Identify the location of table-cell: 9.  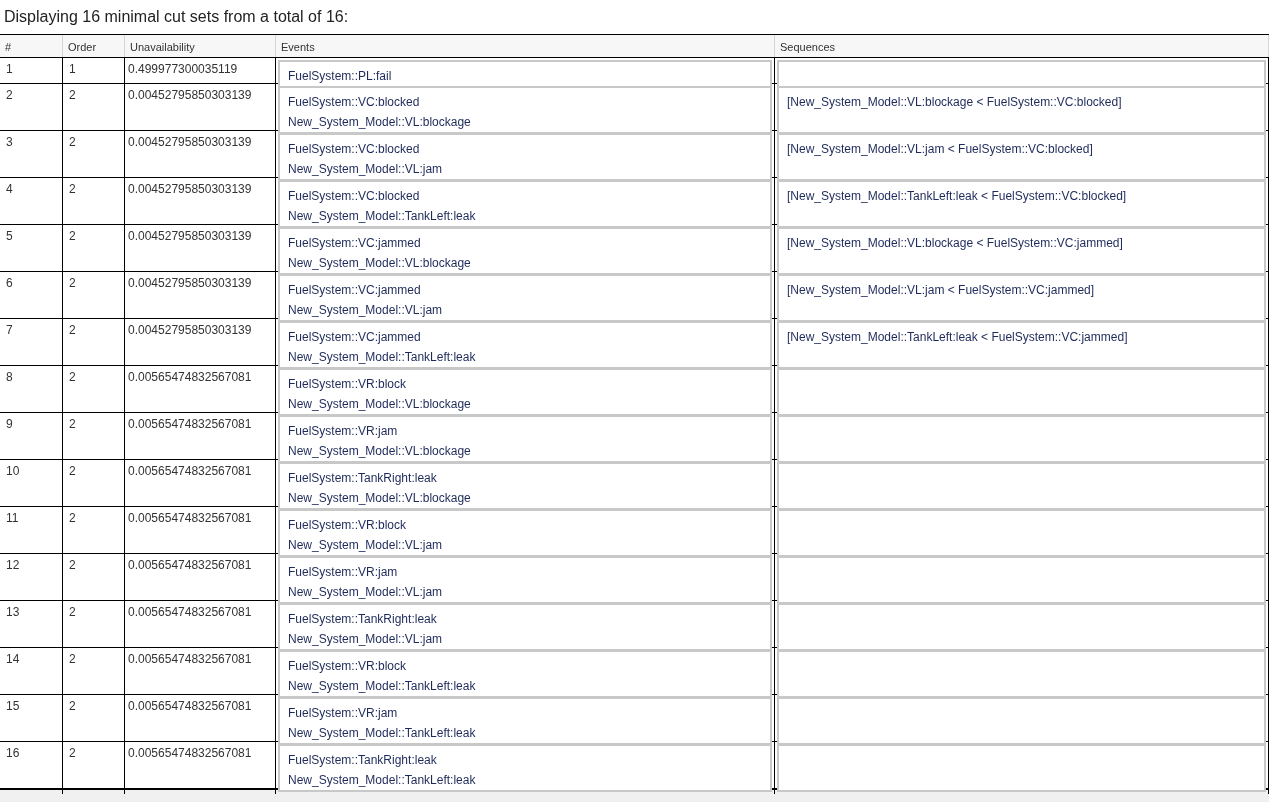
(31, 439).